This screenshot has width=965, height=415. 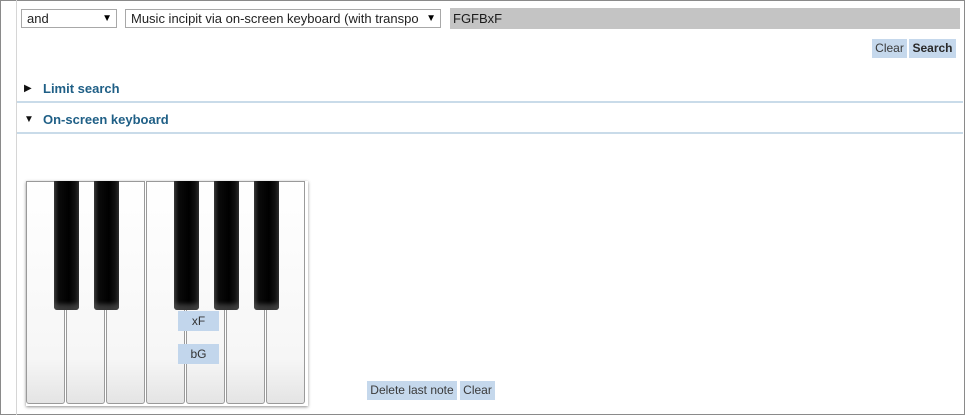 I want to click on left-divider, so click(x=16, y=207).